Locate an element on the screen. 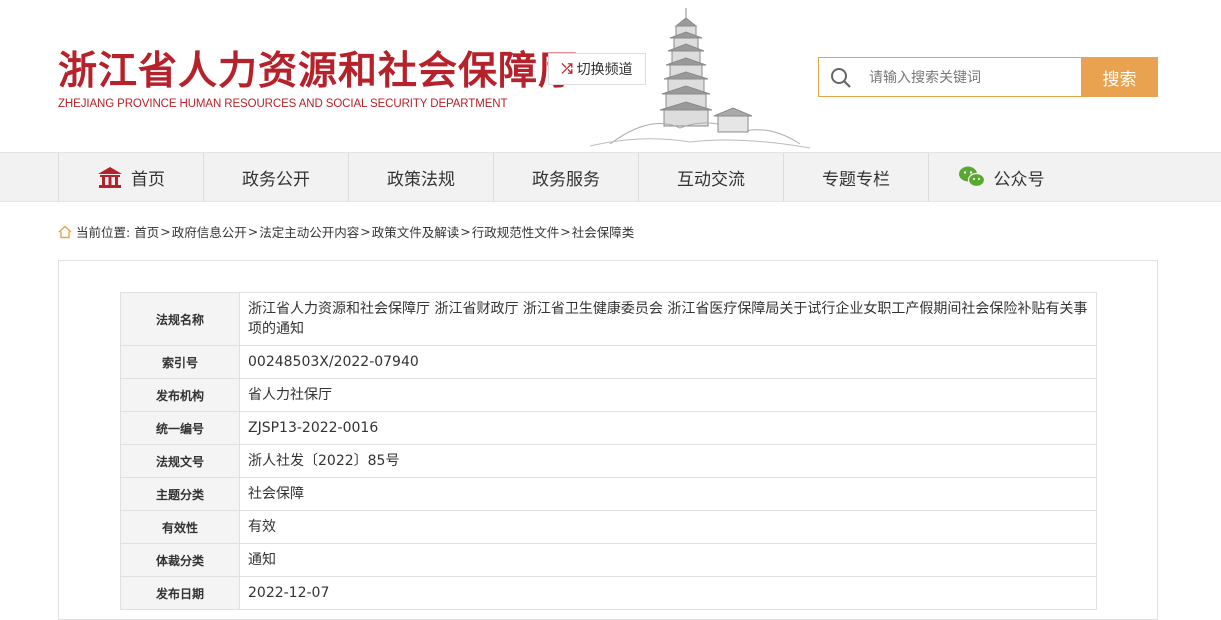 The image size is (1221, 620). nav-item-interaction: 互动交流 is located at coordinates (710, 177).